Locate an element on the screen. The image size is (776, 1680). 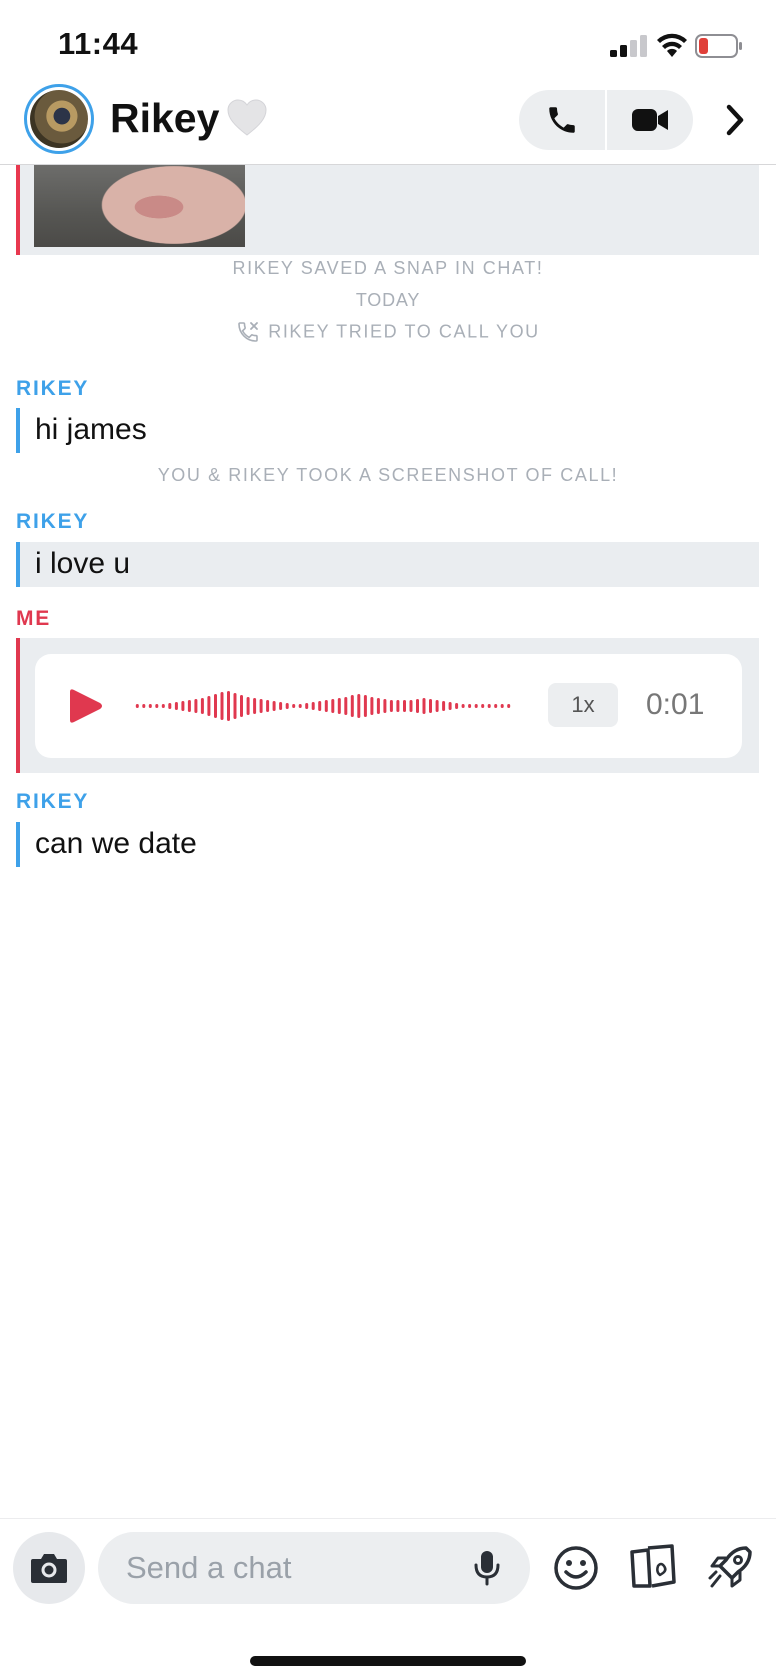
wifi-icon is located at coordinates (672, 45).